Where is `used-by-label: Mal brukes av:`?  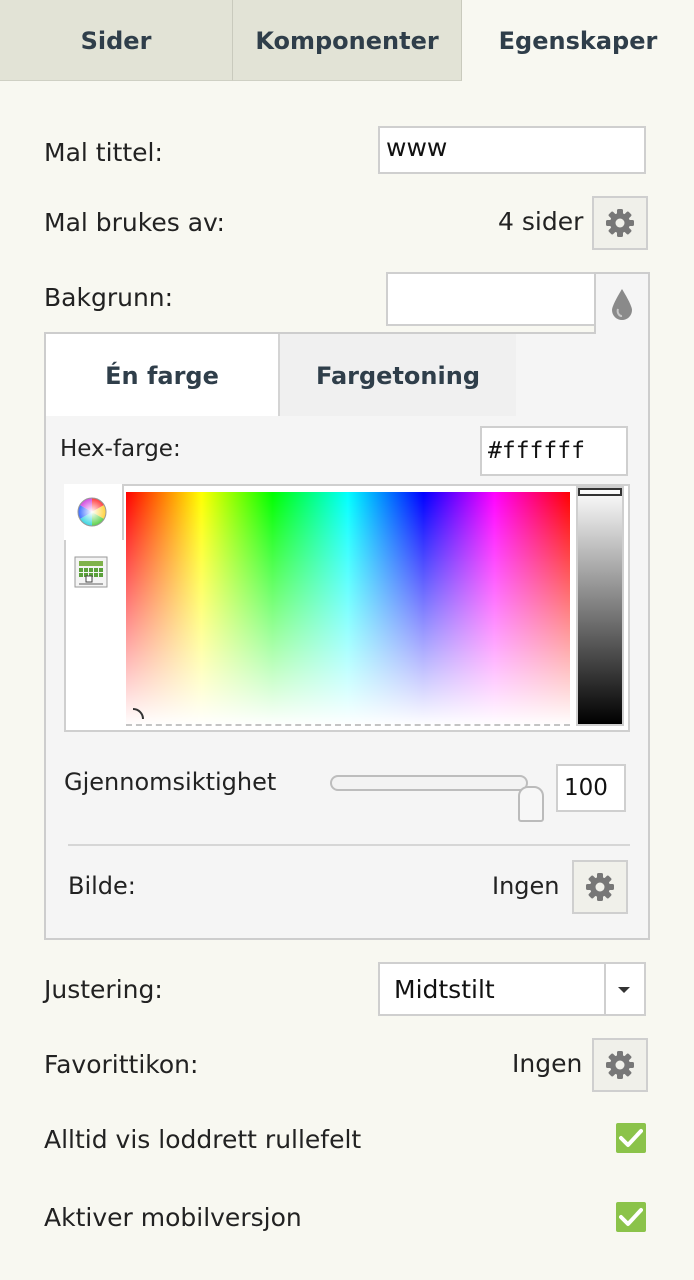 used-by-label: Mal brukes av: is located at coordinates (134, 222).